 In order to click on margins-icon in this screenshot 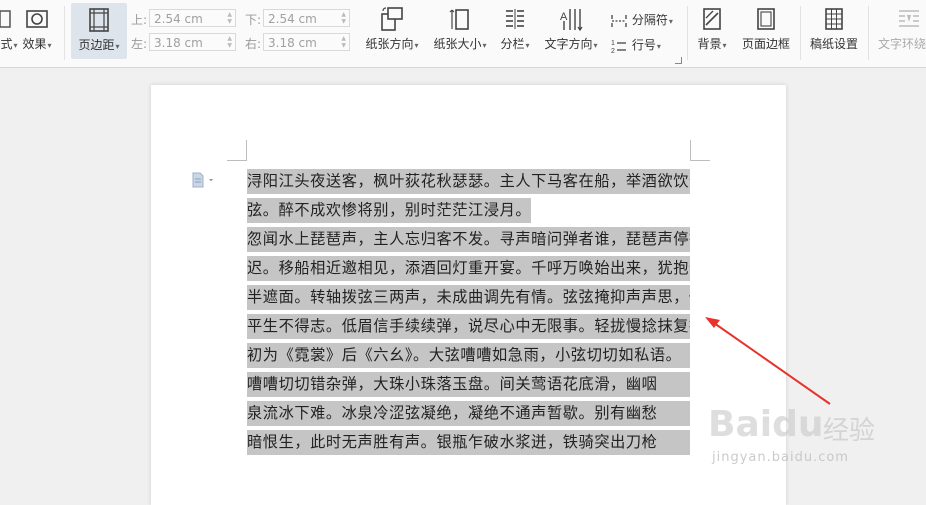, I will do `click(99, 20)`.